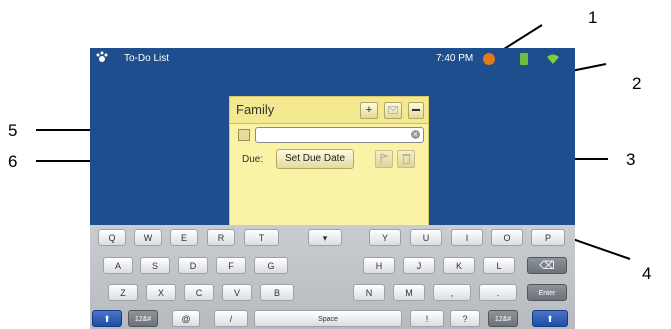 This screenshot has height=329, width=671. Describe the element at coordinates (467, 237) in the screenshot. I see `key-i: I` at that location.